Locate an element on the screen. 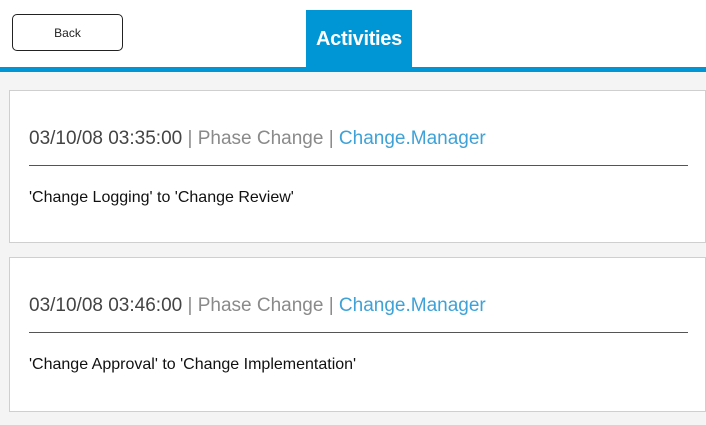  back-button: Back is located at coordinates (67, 32).